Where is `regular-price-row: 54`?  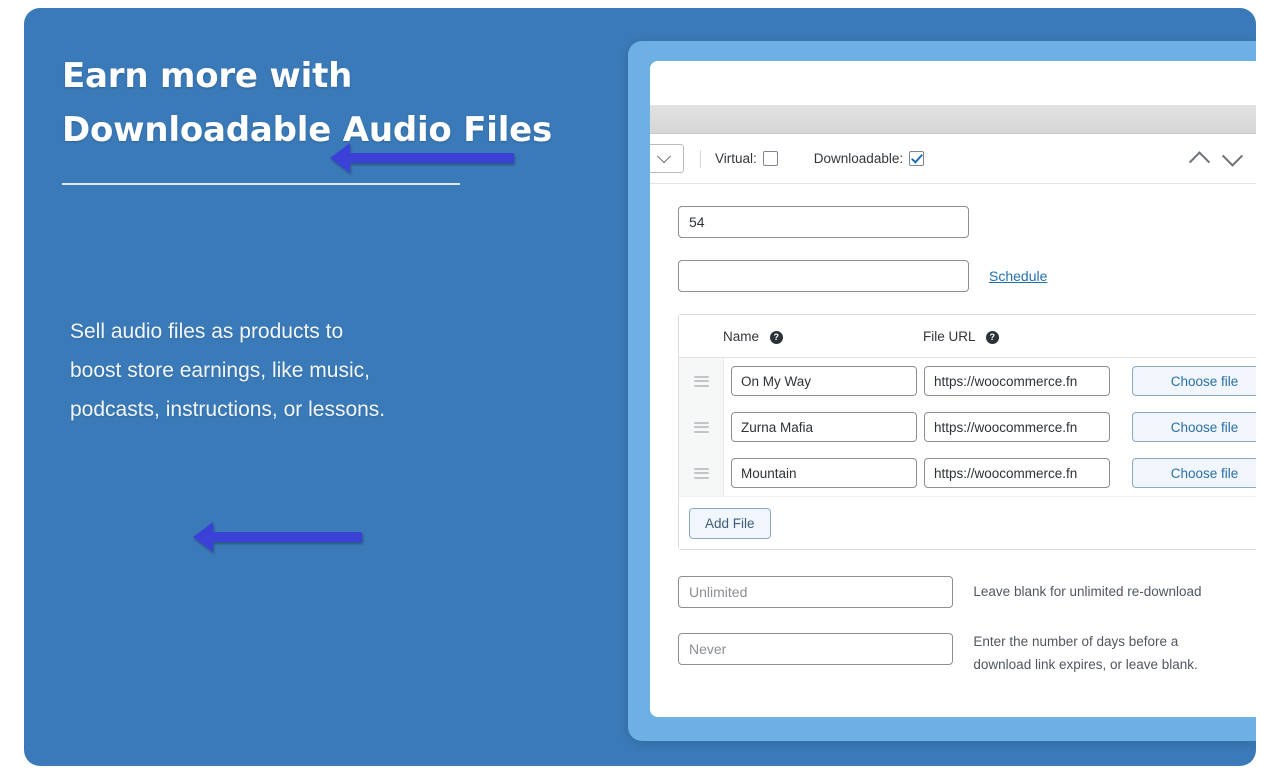 regular-price-row: 54 is located at coordinates (953, 211).